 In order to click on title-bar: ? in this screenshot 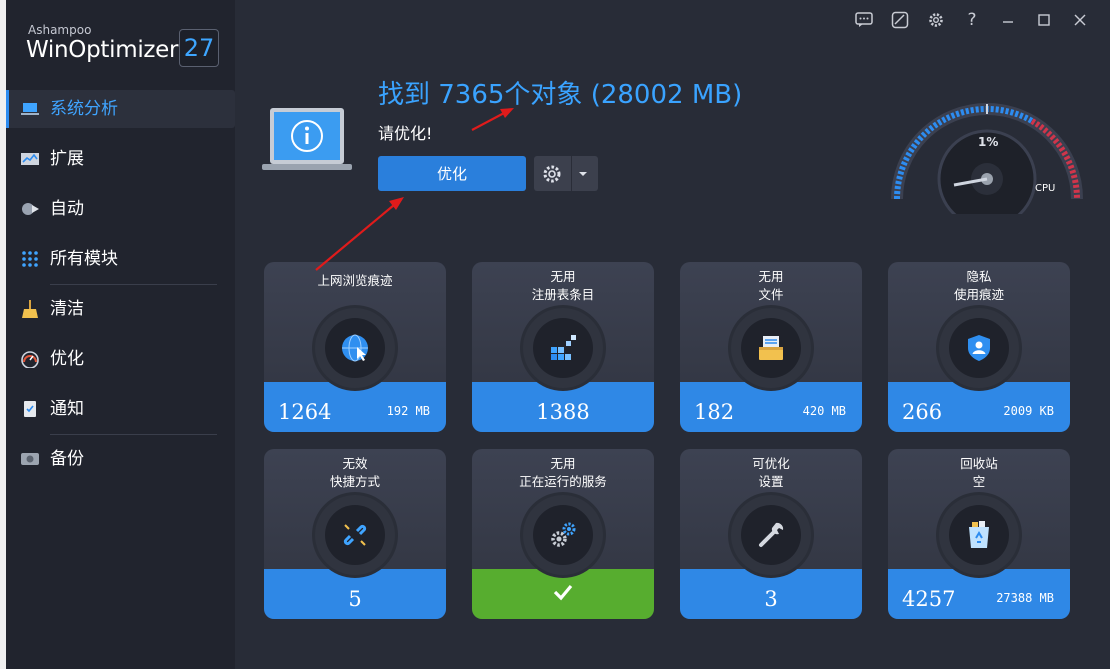, I will do `click(980, 20)`.